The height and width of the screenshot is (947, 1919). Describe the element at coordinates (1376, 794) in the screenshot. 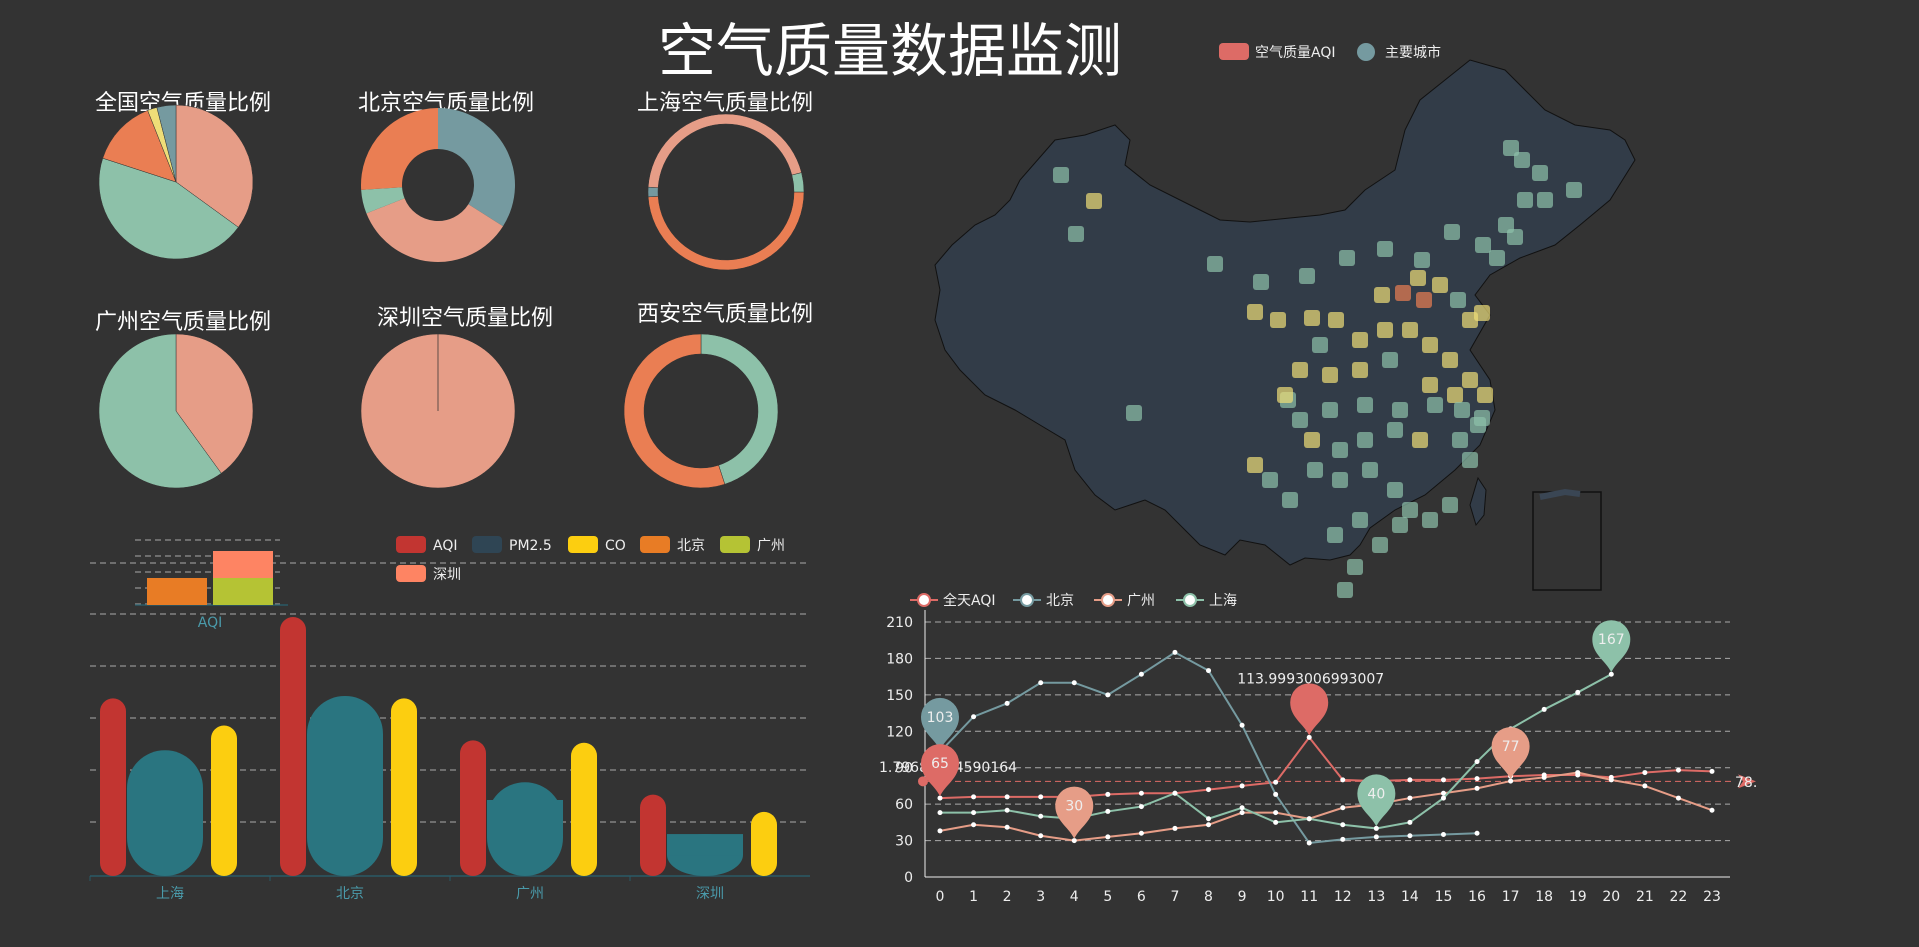

I see `line-marker-label-4: 40` at that location.